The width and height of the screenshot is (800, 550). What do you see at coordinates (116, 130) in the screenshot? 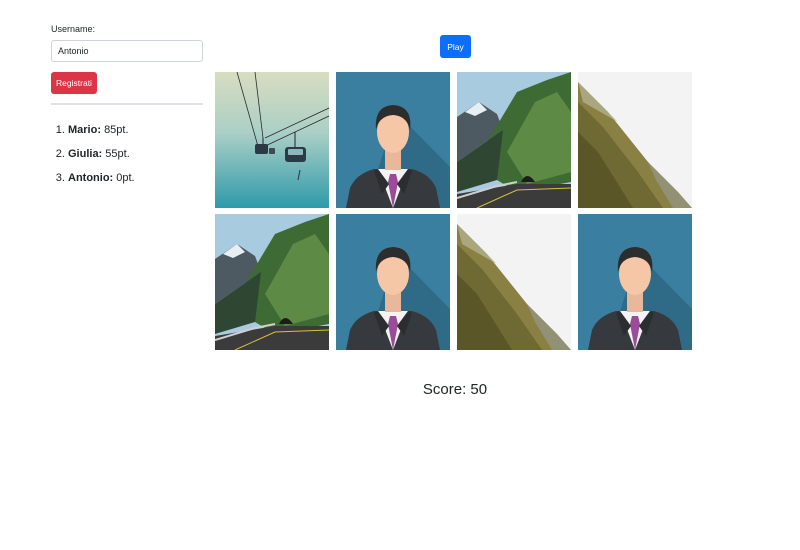
I see `player-score: 85pt.` at bounding box center [116, 130].